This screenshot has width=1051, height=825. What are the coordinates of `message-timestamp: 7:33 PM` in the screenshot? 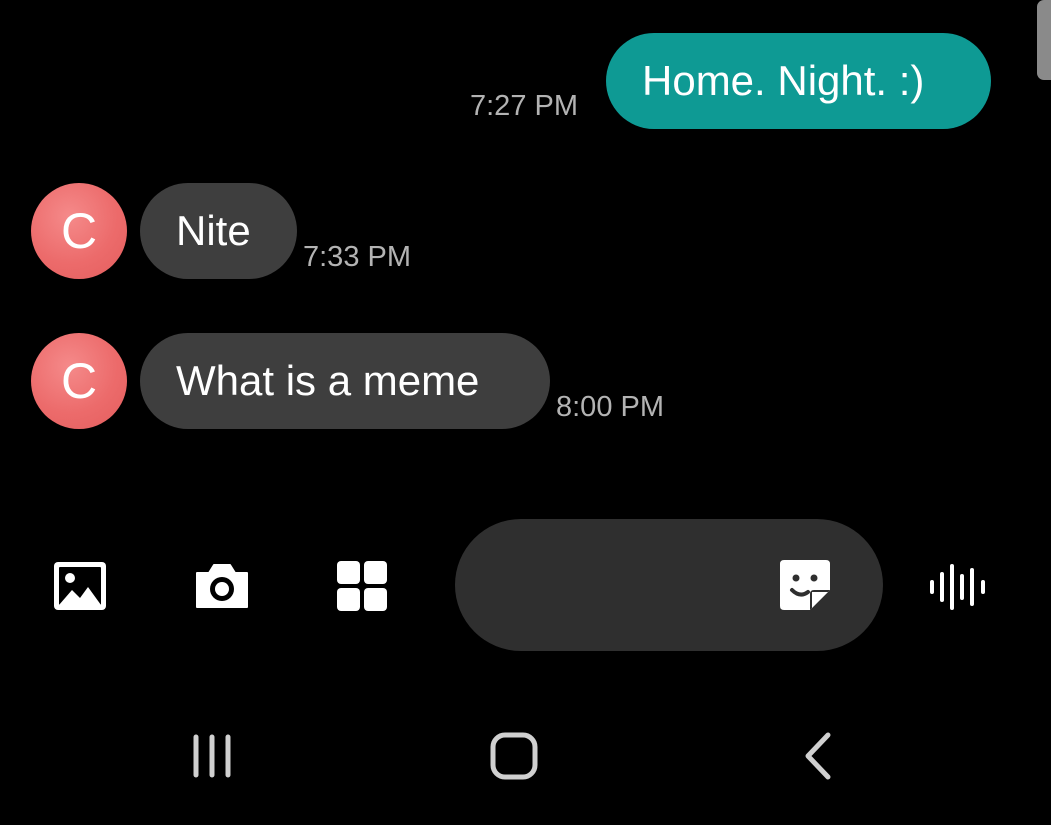 It's located at (357, 257).